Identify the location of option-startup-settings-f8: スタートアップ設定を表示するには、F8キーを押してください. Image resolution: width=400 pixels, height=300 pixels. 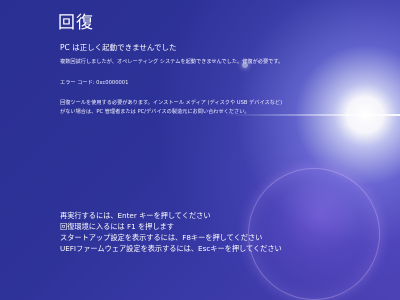
(171, 237).